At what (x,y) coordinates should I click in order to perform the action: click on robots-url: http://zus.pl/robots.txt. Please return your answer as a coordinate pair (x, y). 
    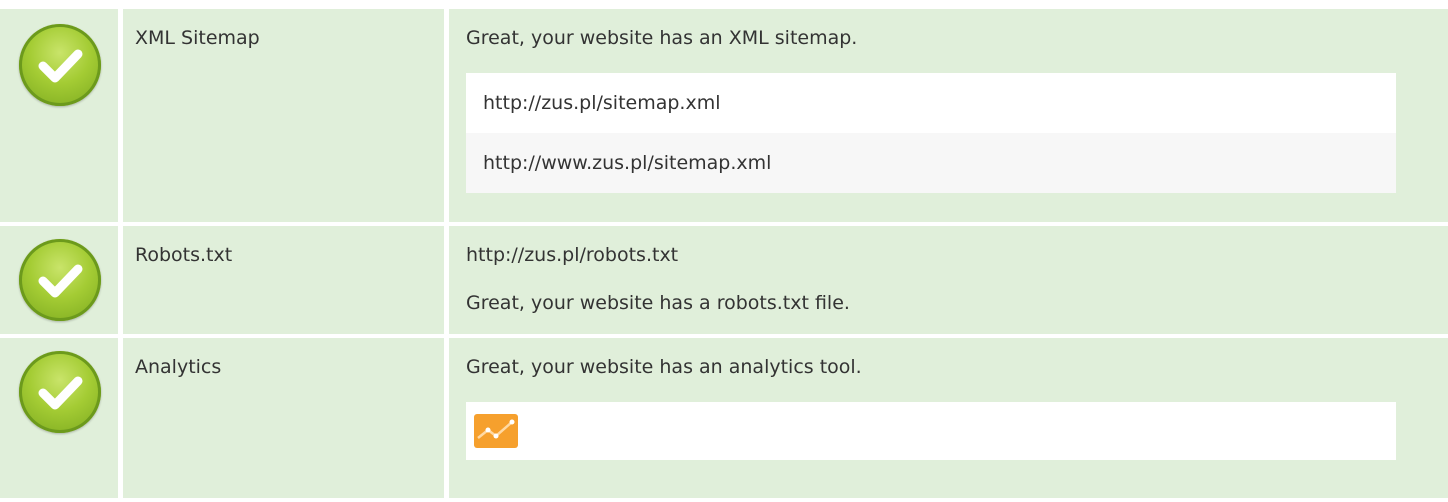
    Looking at the image, I should click on (931, 255).